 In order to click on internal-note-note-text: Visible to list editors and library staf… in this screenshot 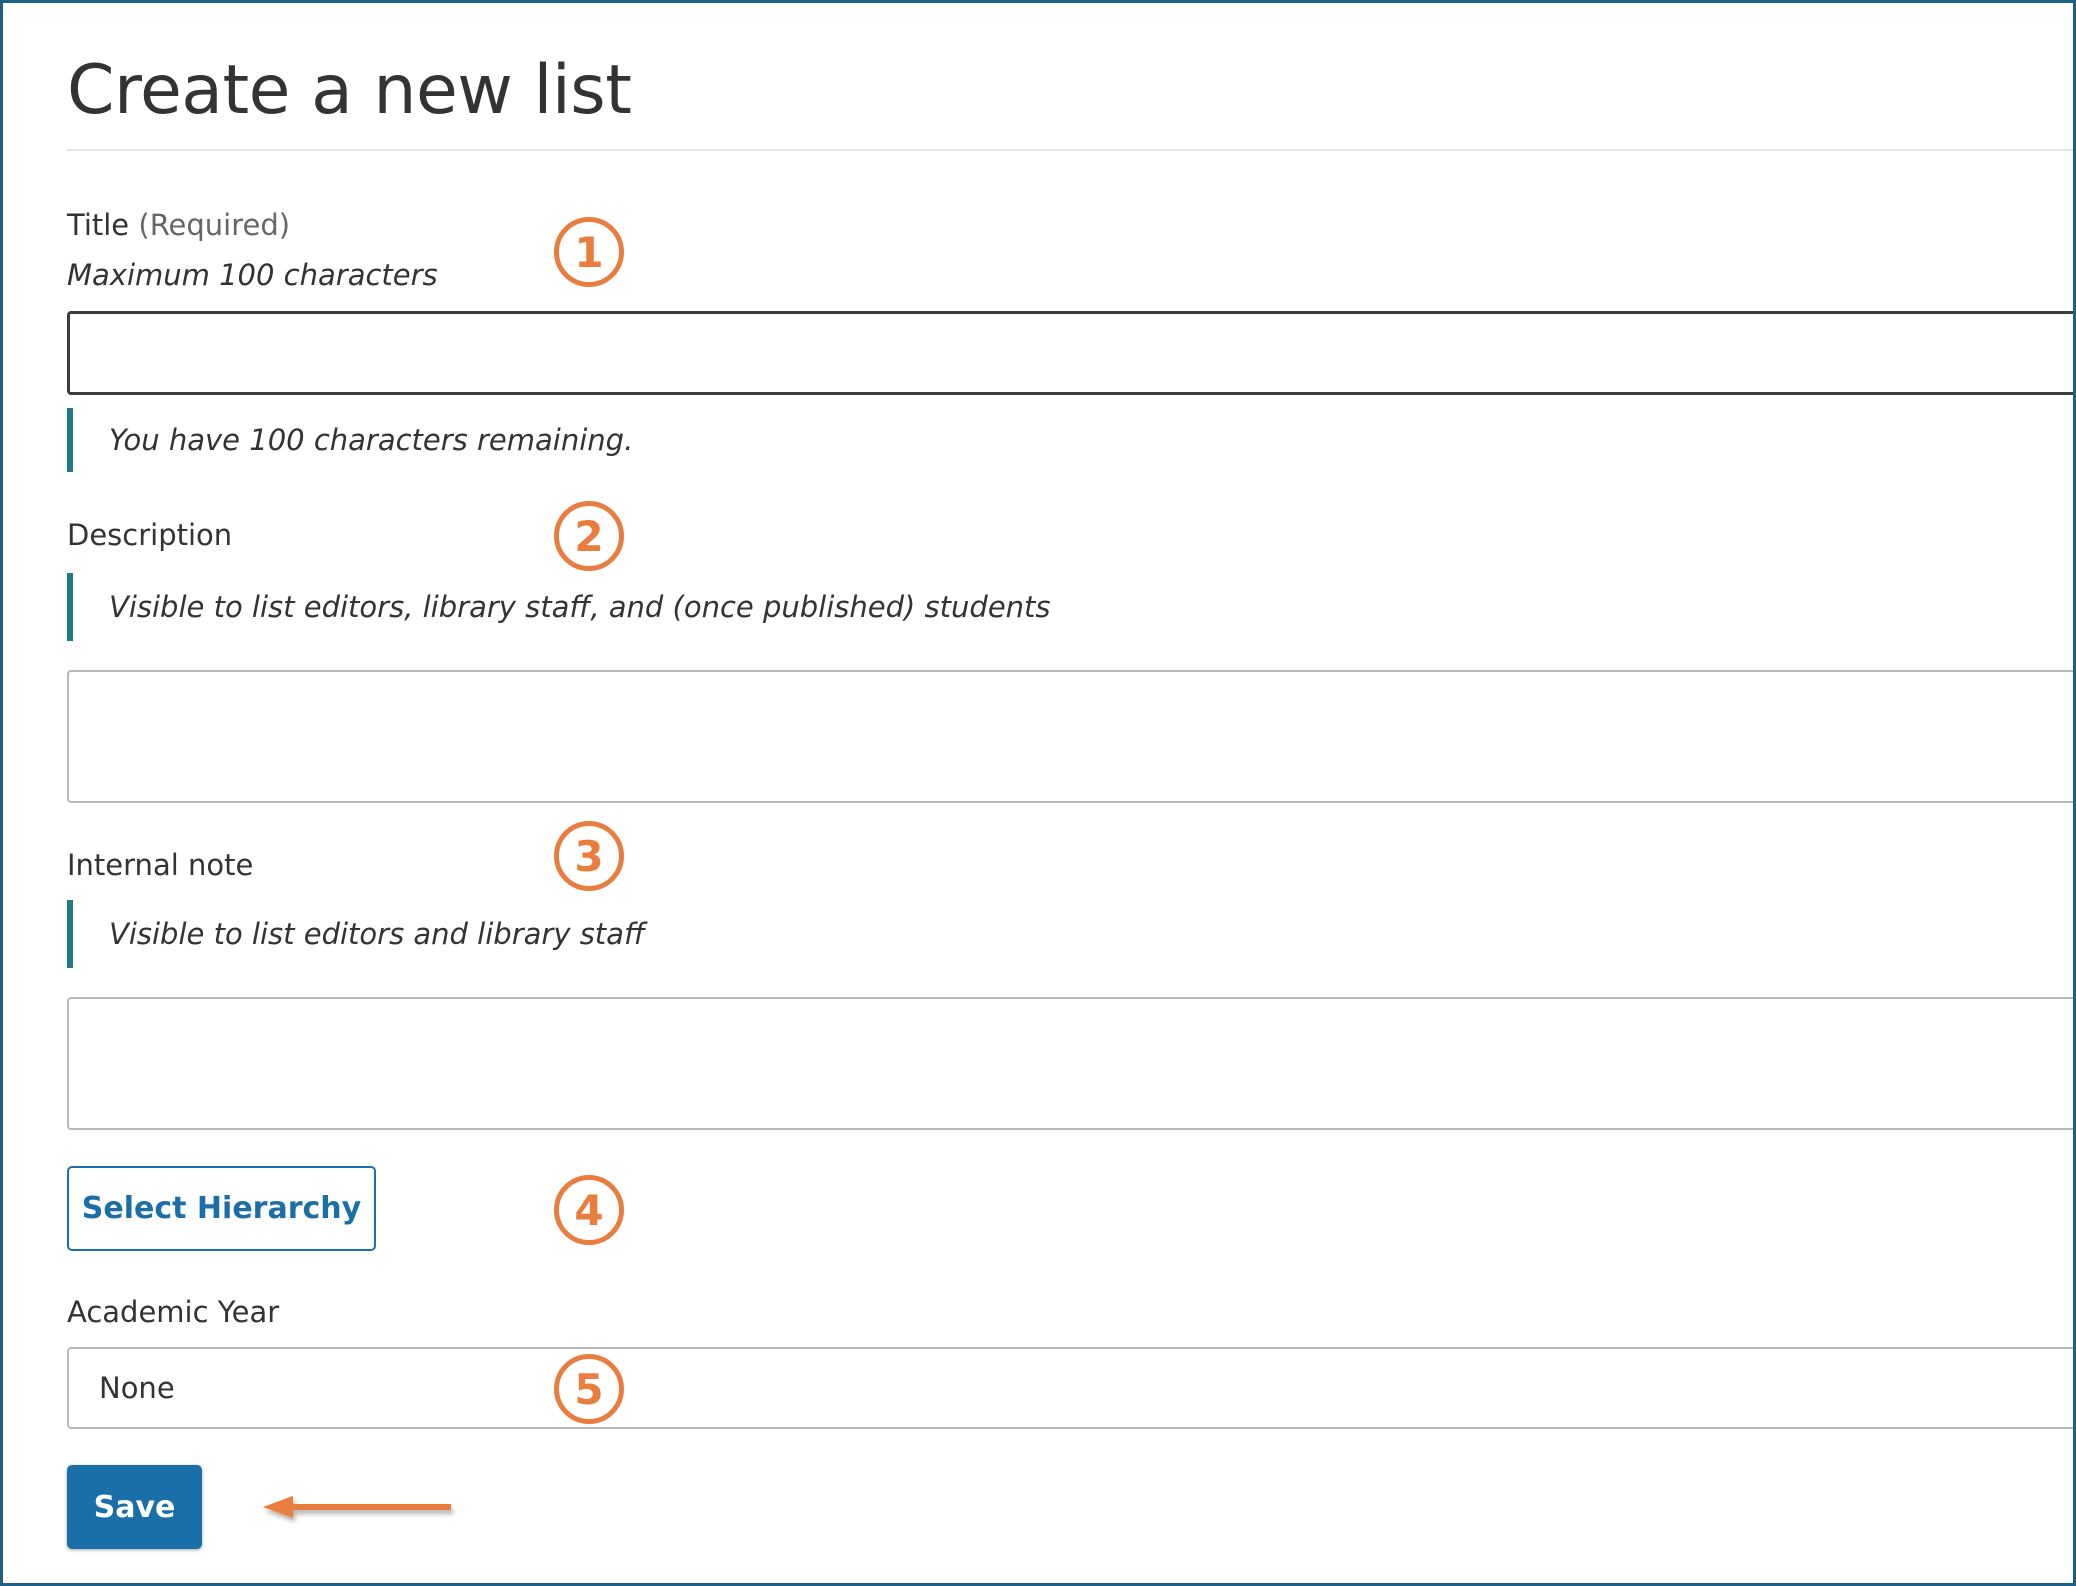, I will do `click(377, 934)`.